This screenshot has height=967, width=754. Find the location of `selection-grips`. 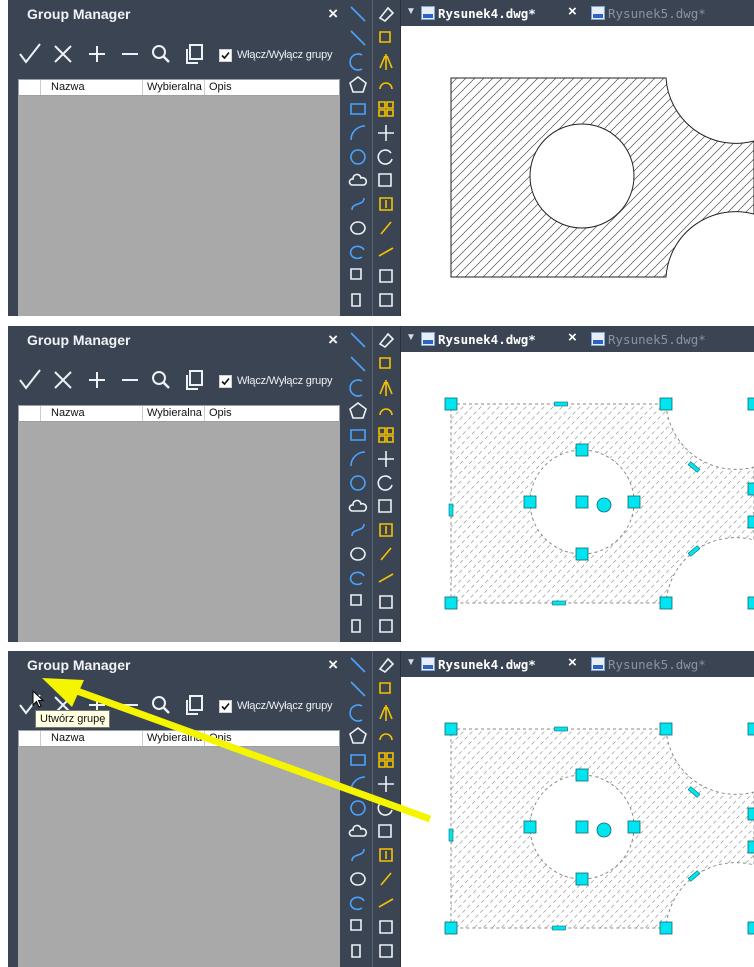

selection-grips is located at coordinates (599, 503).